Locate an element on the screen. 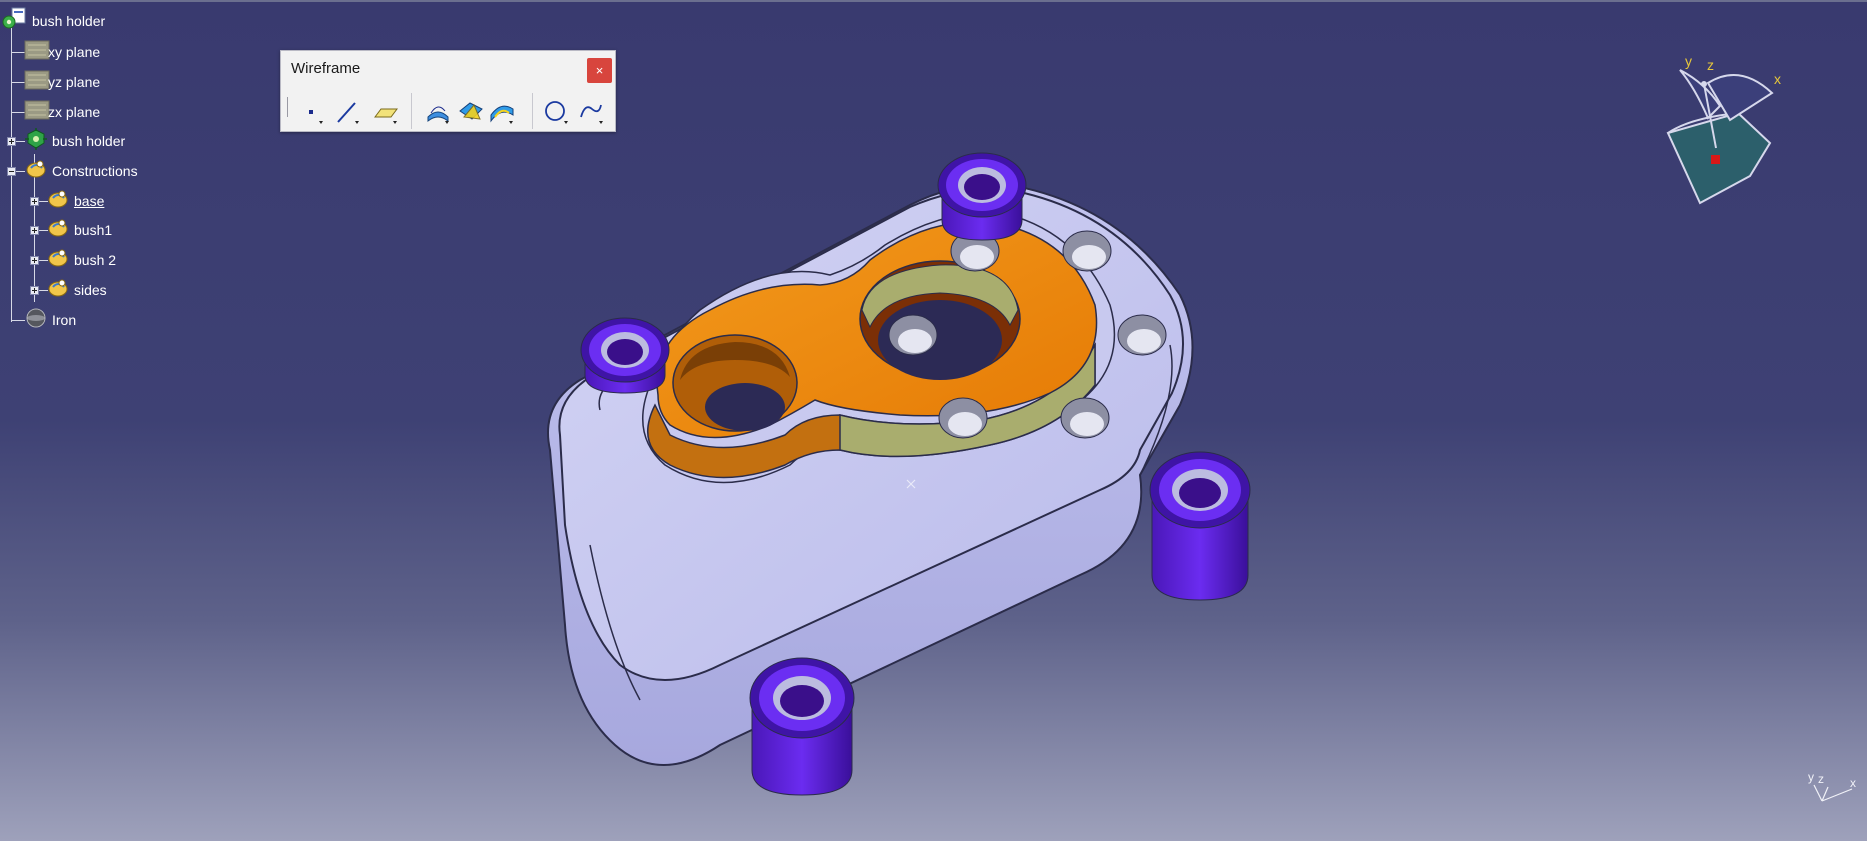  point-button is located at coordinates (312, 112).